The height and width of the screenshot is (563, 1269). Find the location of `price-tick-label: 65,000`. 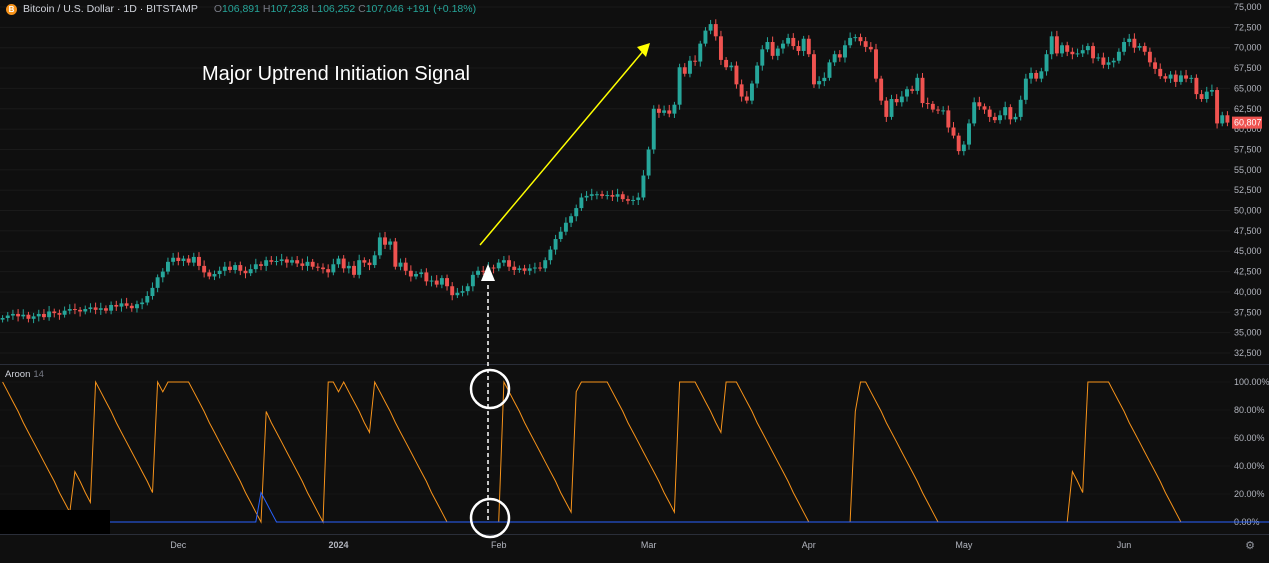

price-tick-label: 65,000 is located at coordinates (1248, 88).